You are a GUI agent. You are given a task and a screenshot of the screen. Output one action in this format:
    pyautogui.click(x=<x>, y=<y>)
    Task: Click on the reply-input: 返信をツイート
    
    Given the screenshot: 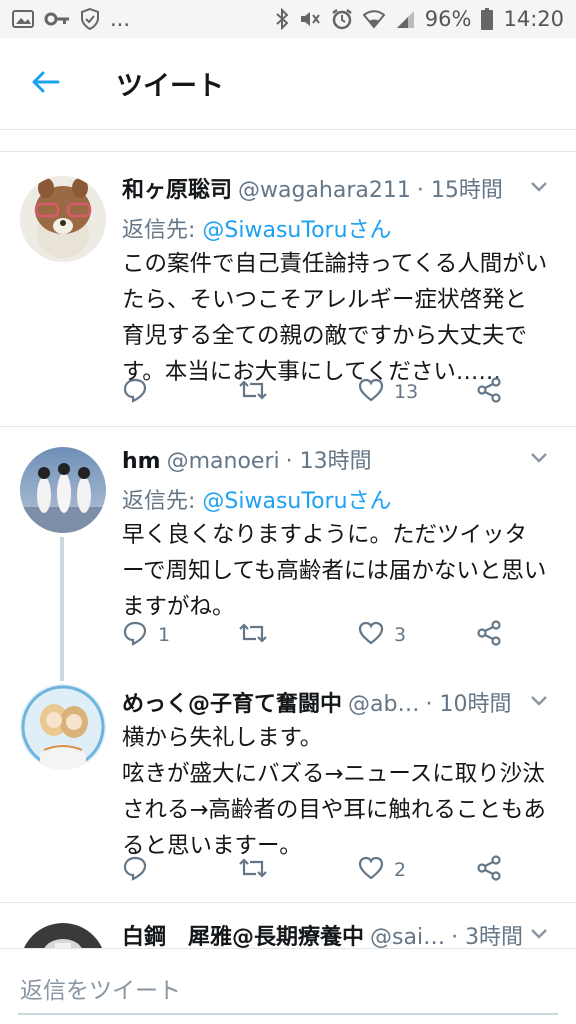 What is the action you would take?
    pyautogui.click(x=100, y=988)
    